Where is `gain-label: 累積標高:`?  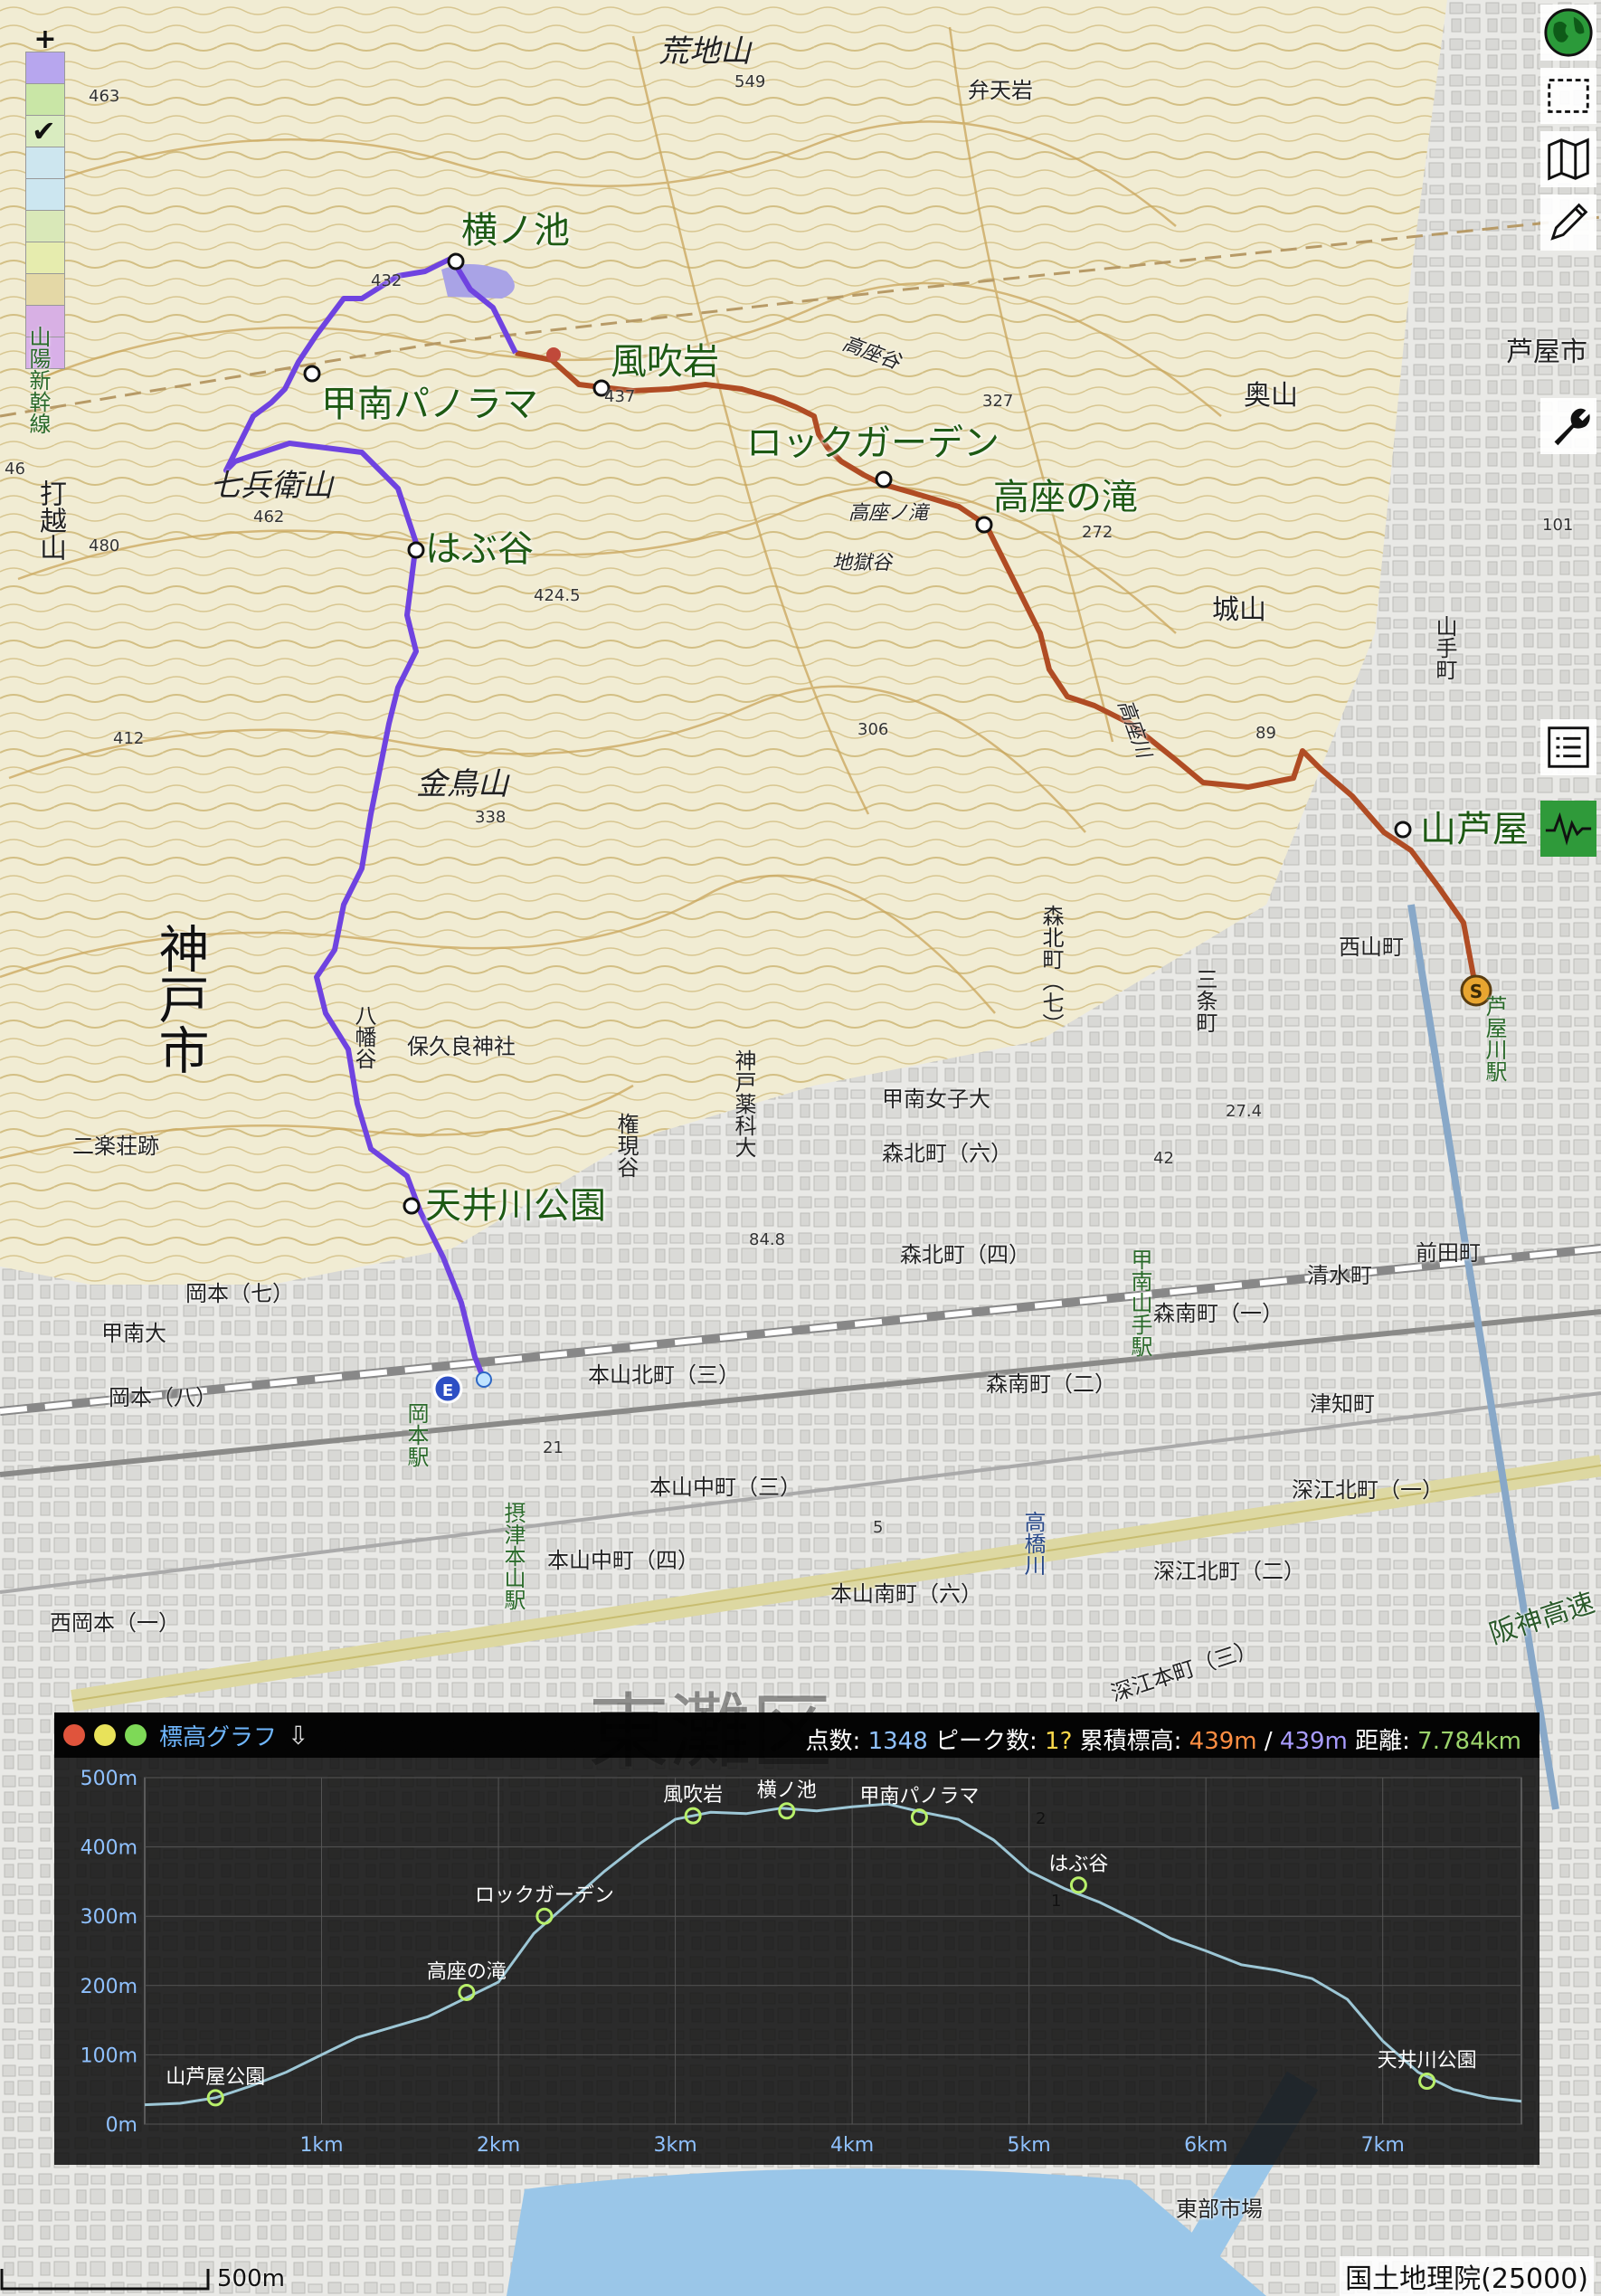
gain-label: 累積標高: is located at coordinates (1130, 1741).